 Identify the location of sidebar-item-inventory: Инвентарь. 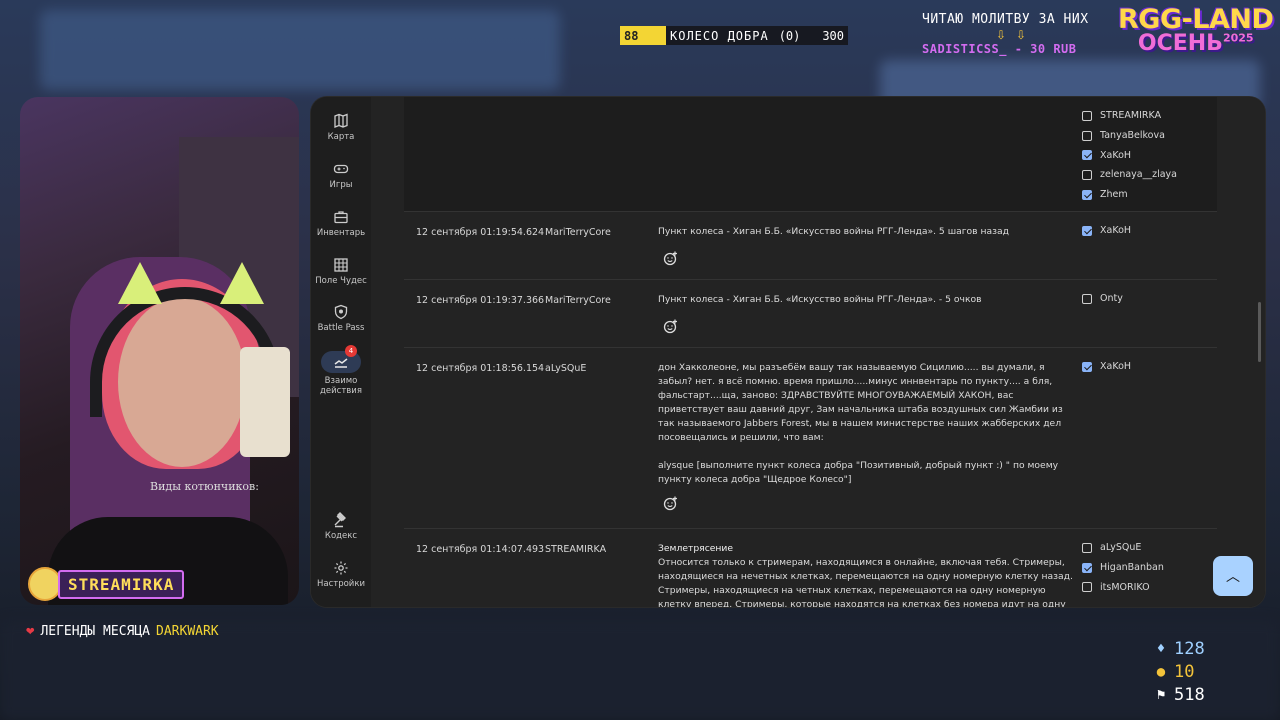
(341, 223).